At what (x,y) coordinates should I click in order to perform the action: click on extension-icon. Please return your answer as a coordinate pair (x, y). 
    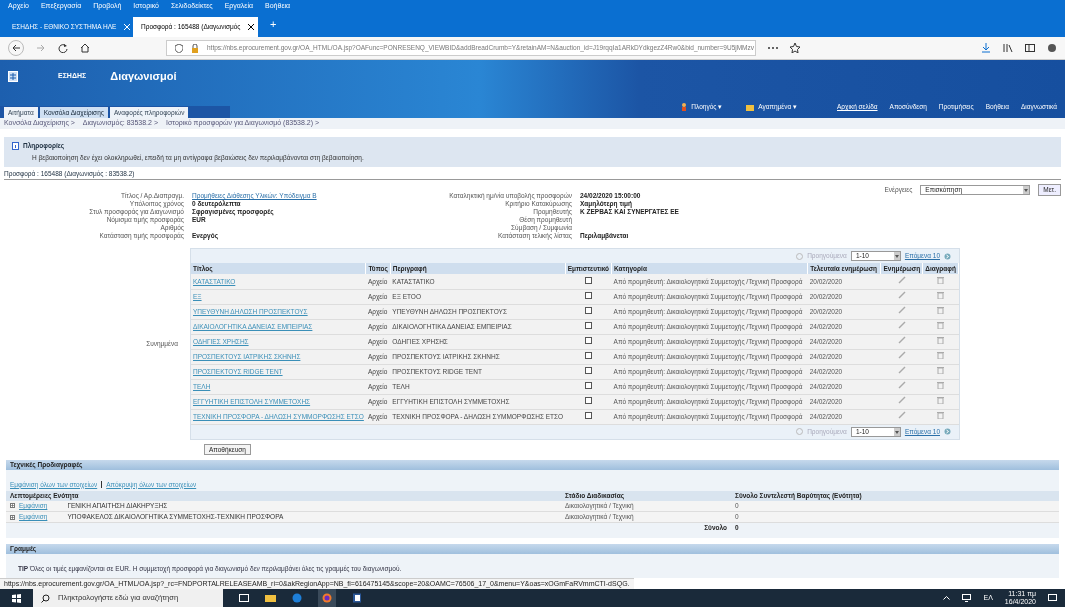
    Looking at the image, I should click on (1052, 48).